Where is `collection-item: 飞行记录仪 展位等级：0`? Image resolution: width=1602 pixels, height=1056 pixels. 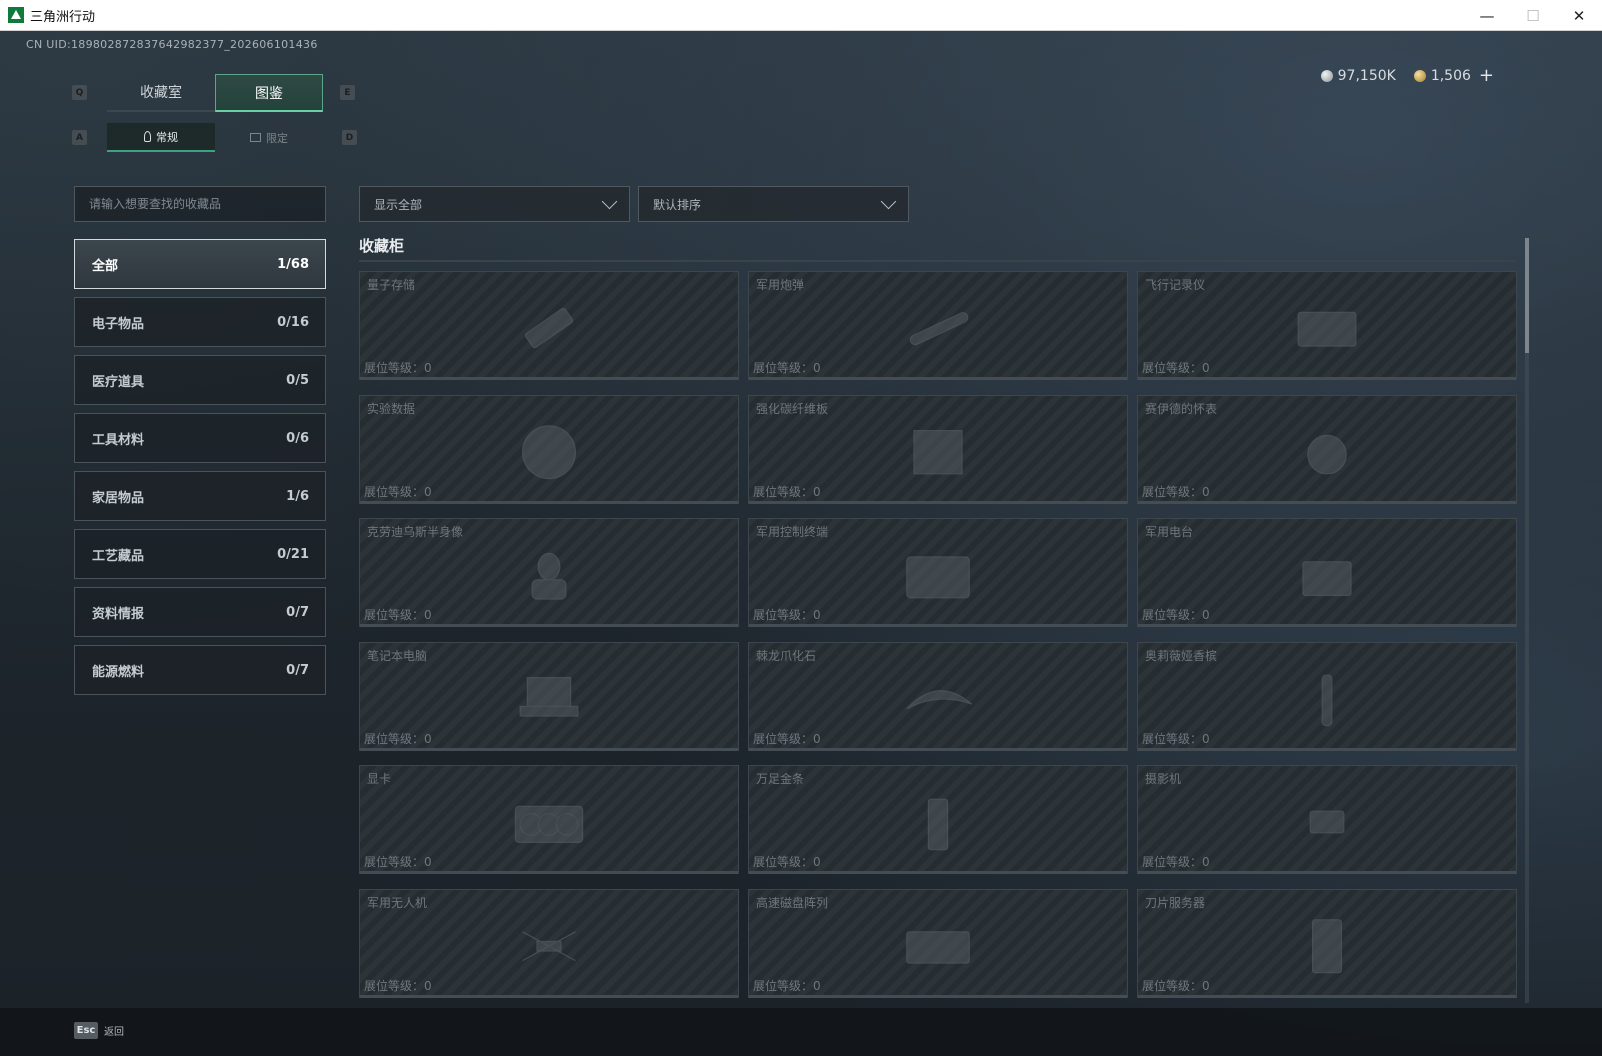
collection-item: 飞行记录仪 展位等级：0 is located at coordinates (1327, 325).